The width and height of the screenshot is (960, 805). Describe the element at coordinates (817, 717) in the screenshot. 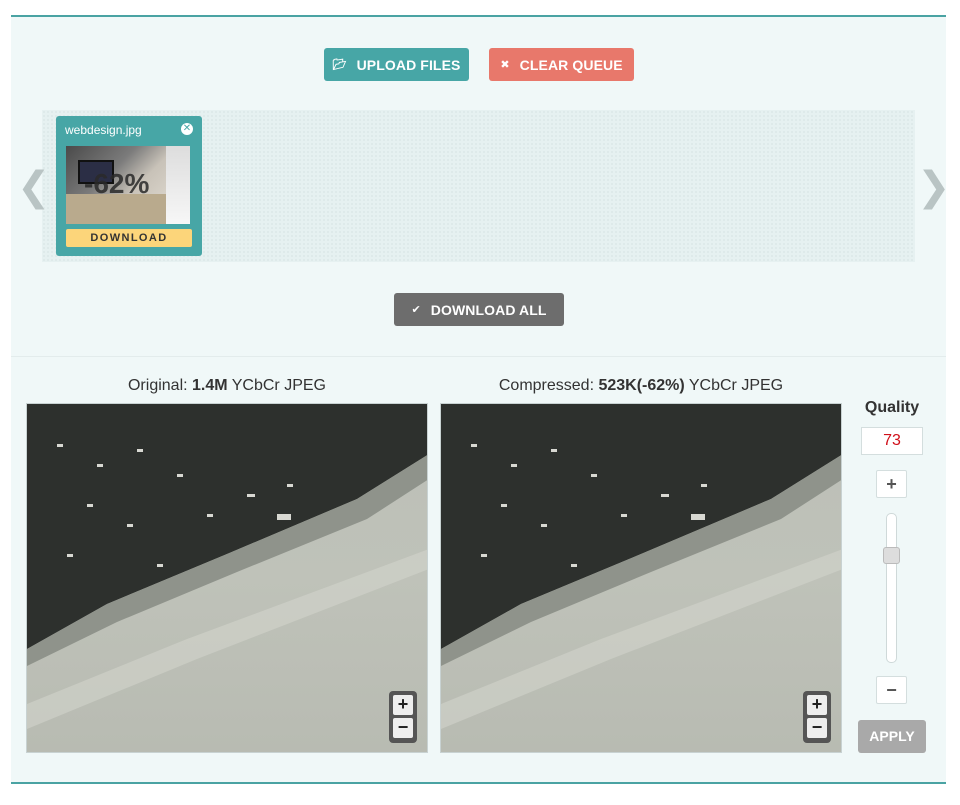

I see `compressed-zoom-controls: + −` at that location.